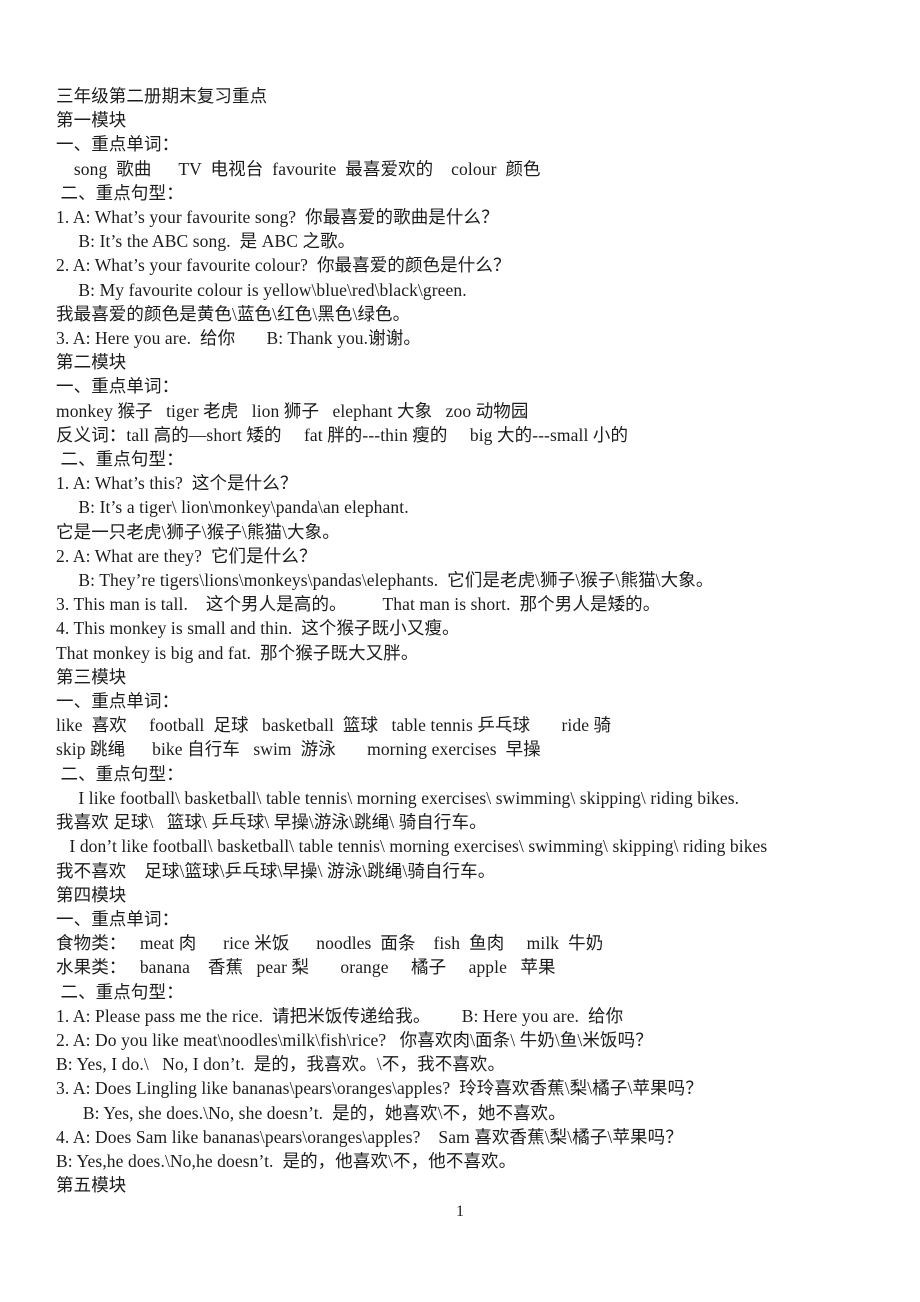 This screenshot has height=1302, width=920. What do you see at coordinates (233, 313) in the screenshot?
I see `m1-sentence-2c: 我最喜爱的颜色是黄色\蓝色\红色\黑色\绿色。` at bounding box center [233, 313].